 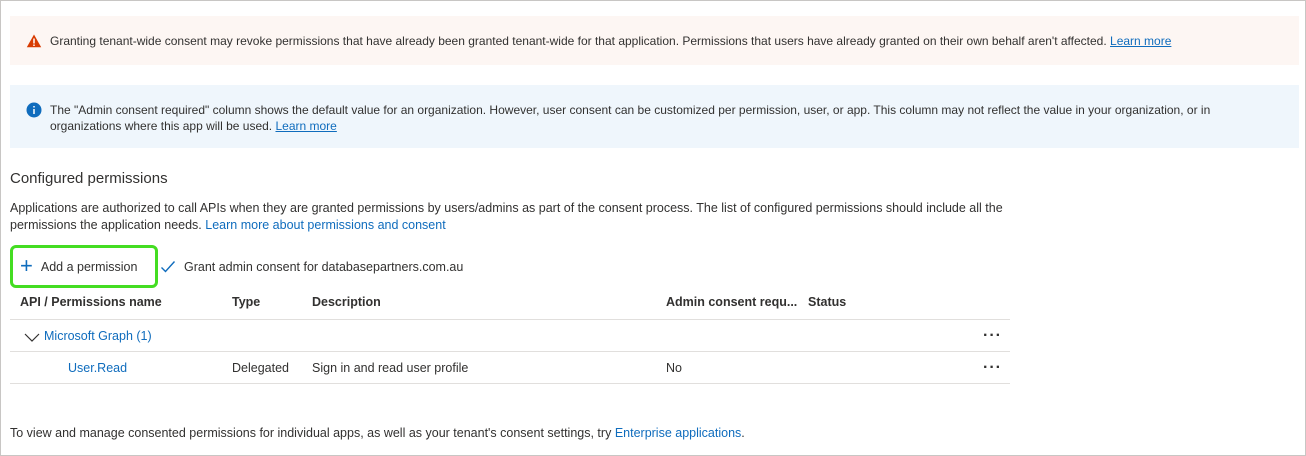 What do you see at coordinates (1140, 41) in the screenshot?
I see `warning-learn-more-link: Learn more` at bounding box center [1140, 41].